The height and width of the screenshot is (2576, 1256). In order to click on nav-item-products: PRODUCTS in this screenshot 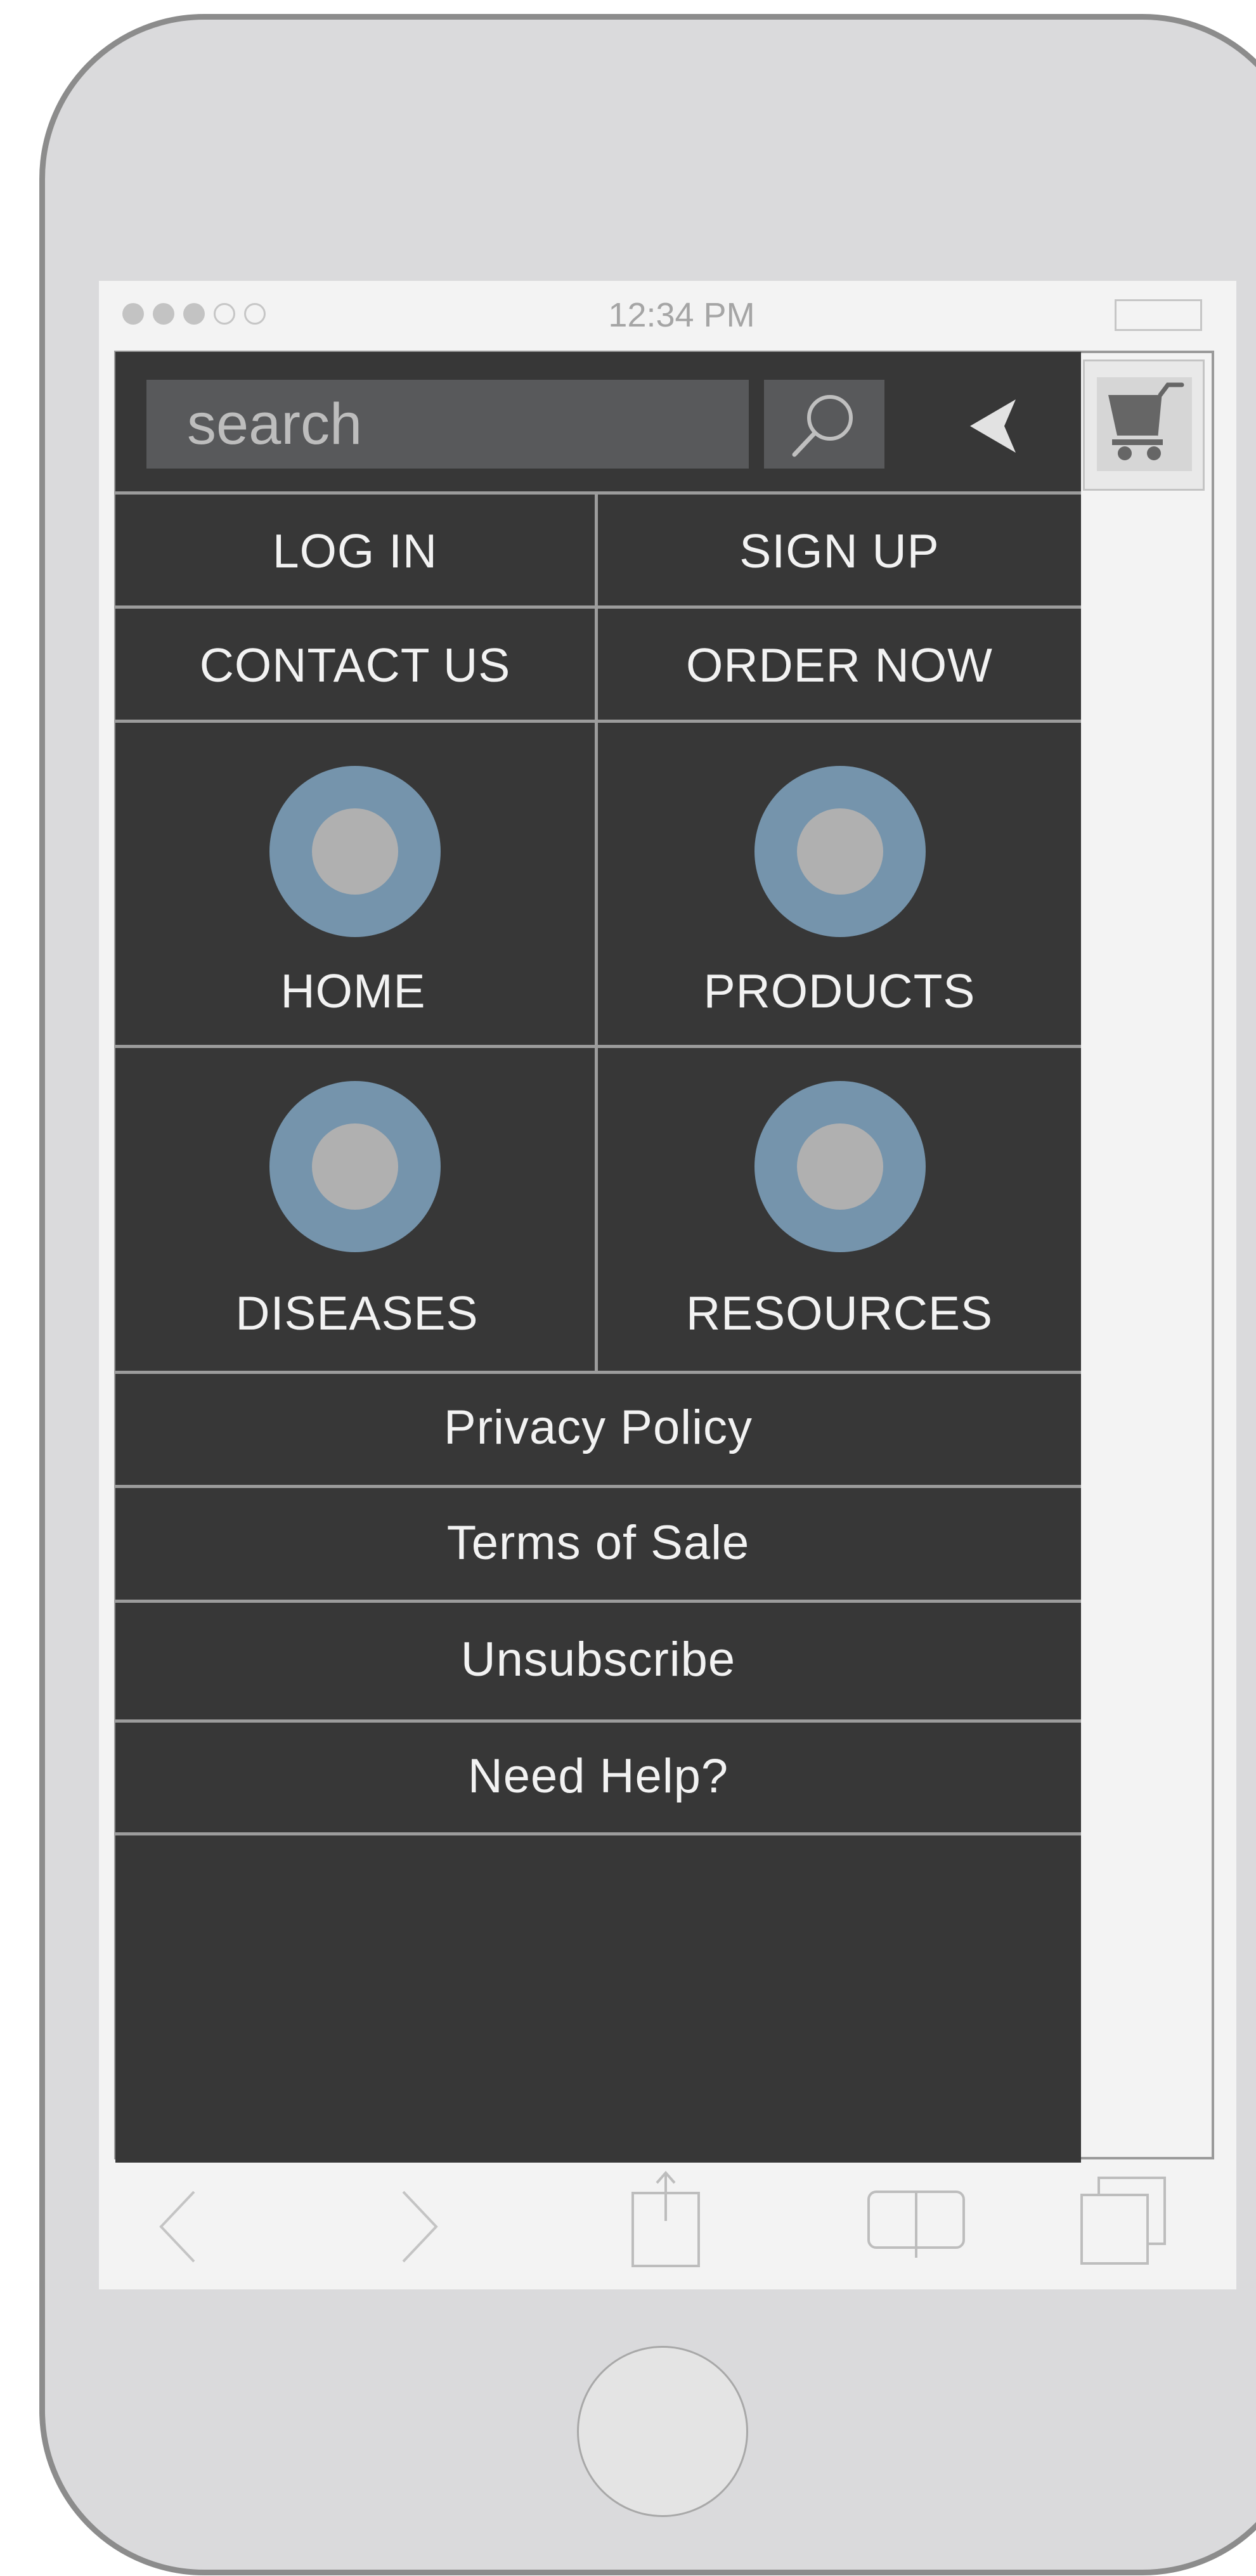, I will do `click(839, 884)`.